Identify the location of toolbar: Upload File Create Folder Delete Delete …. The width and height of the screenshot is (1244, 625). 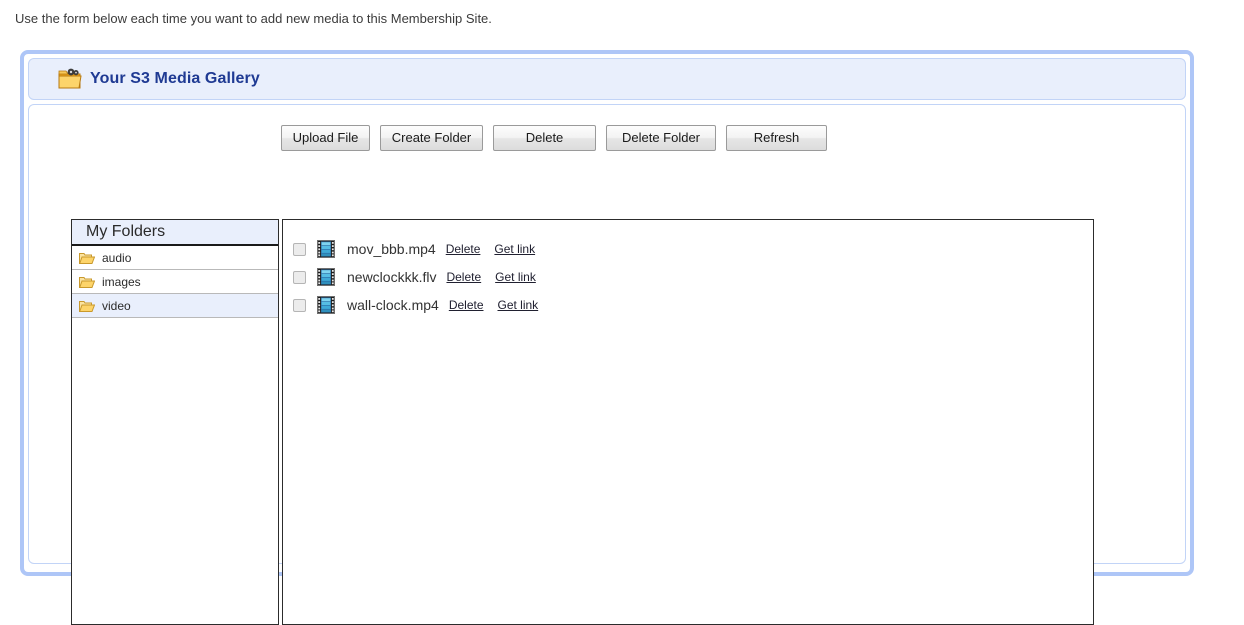
(554, 138).